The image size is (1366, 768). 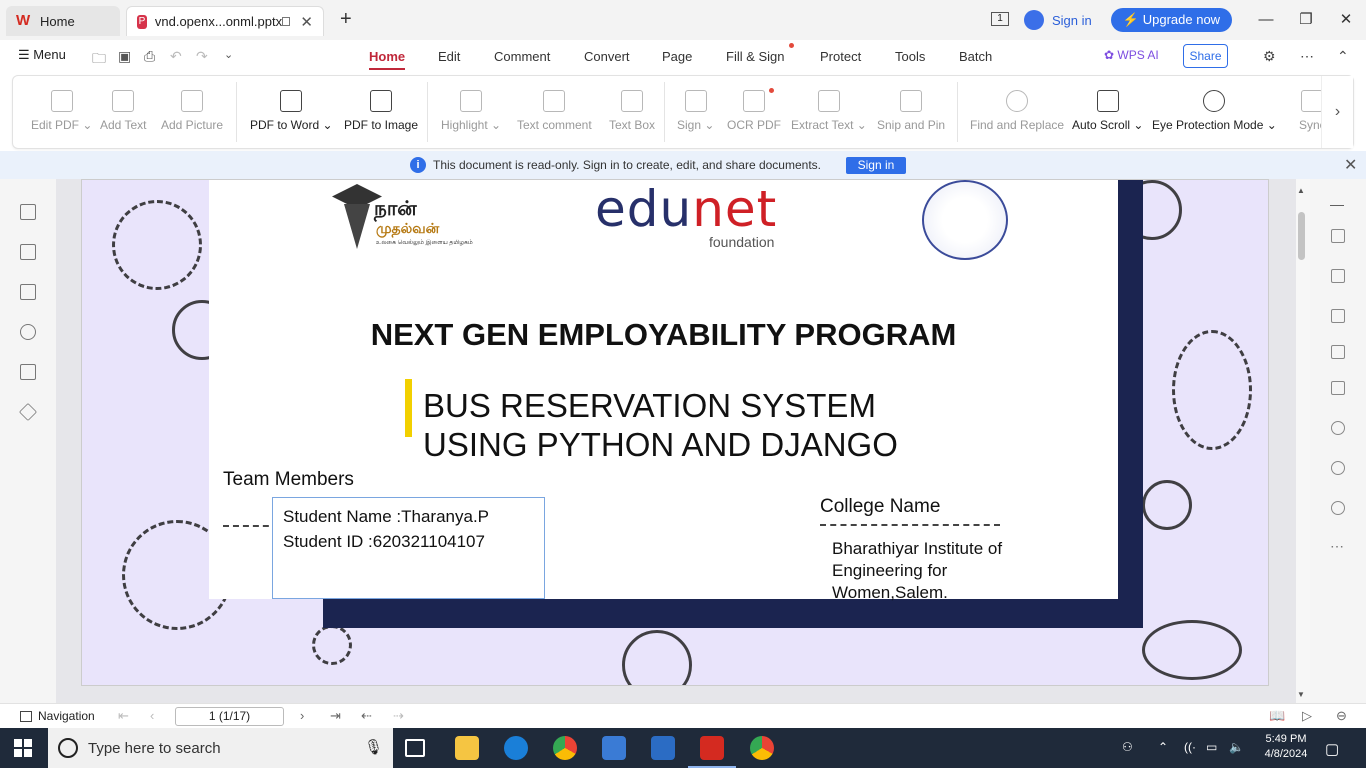 I want to click on wps-office-taskbar-icon, so click(x=712, y=752).